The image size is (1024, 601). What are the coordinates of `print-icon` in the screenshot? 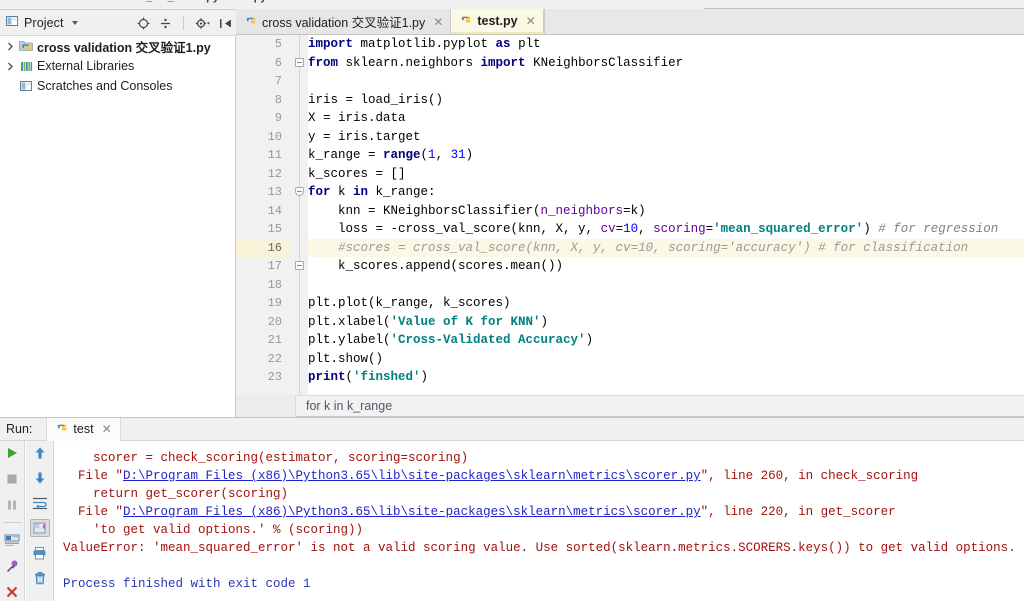 It's located at (40, 553).